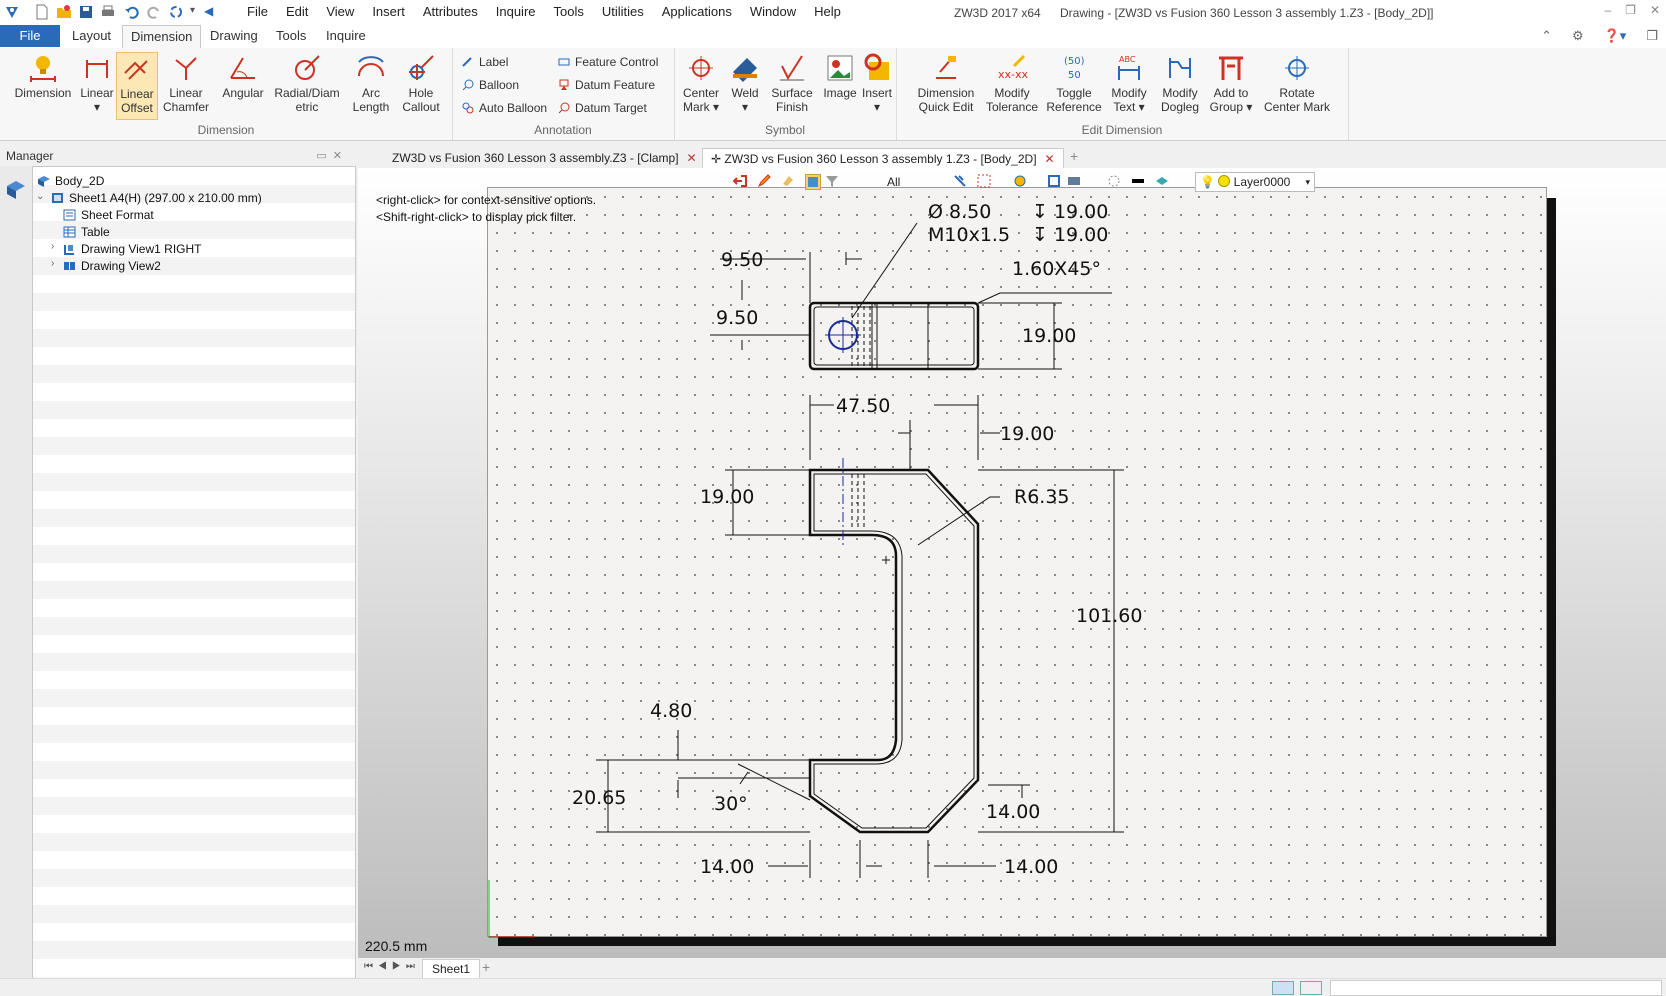 This screenshot has width=1666, height=996. I want to click on dim-text-top-left2: 9.50, so click(737, 318).